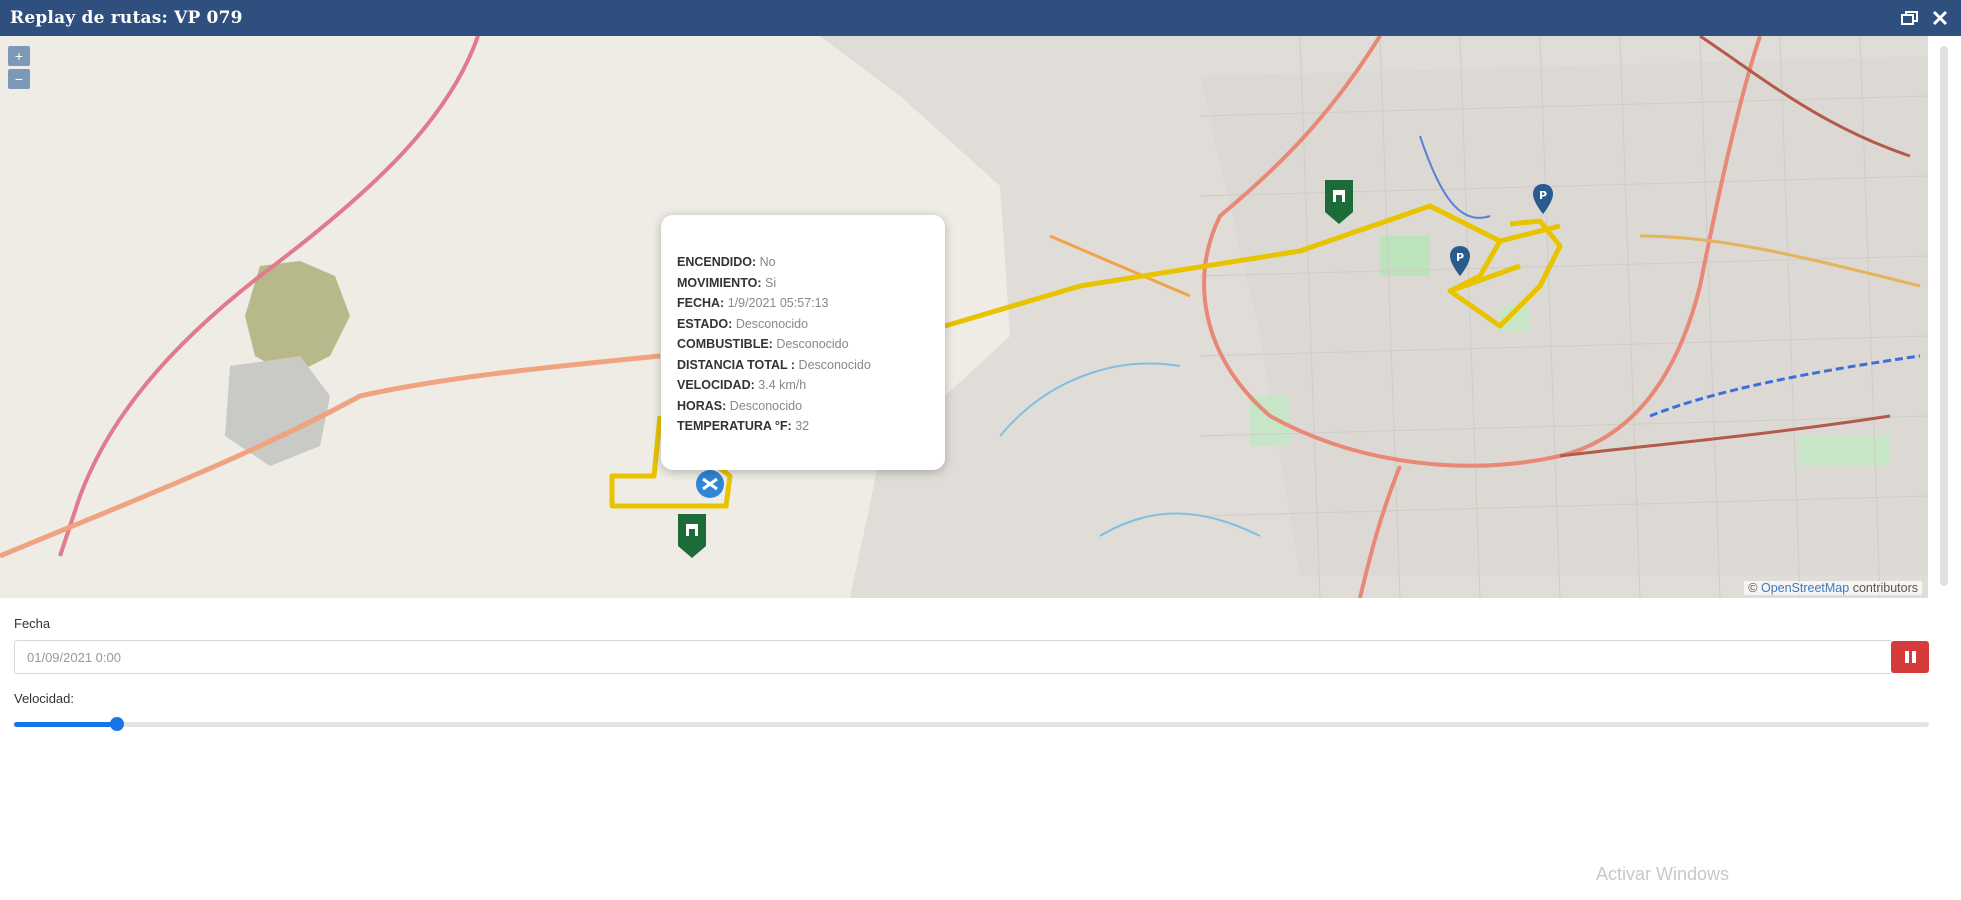 Image resolution: width=1961 pixels, height=900 pixels. I want to click on vehicle-marker-icon, so click(710, 484).